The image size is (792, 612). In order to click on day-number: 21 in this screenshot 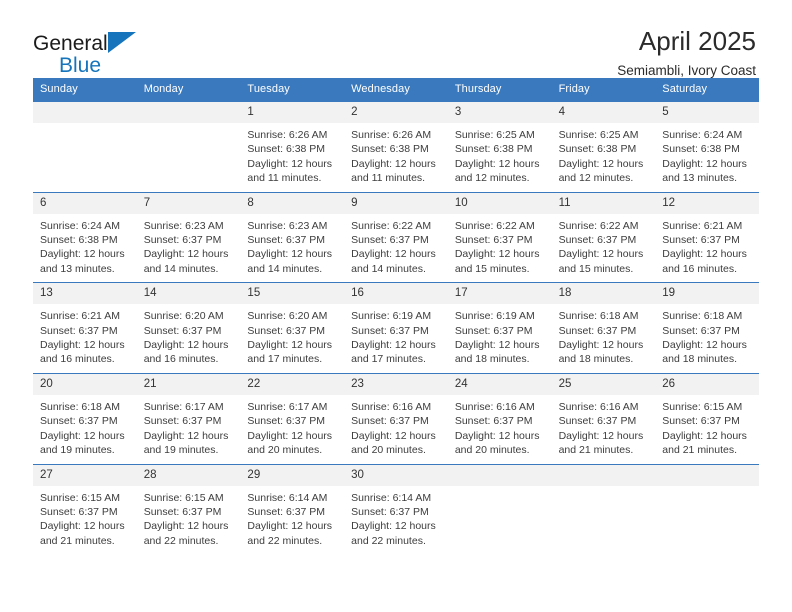, I will do `click(189, 384)`.